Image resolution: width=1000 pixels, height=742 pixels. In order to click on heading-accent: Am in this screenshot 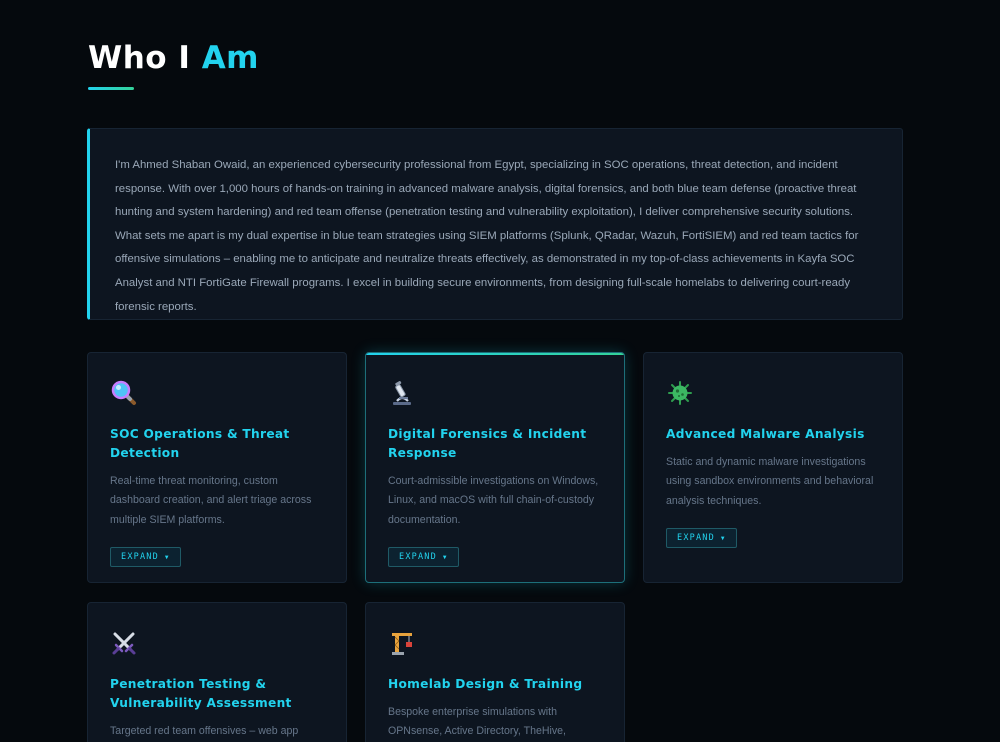, I will do `click(230, 58)`.